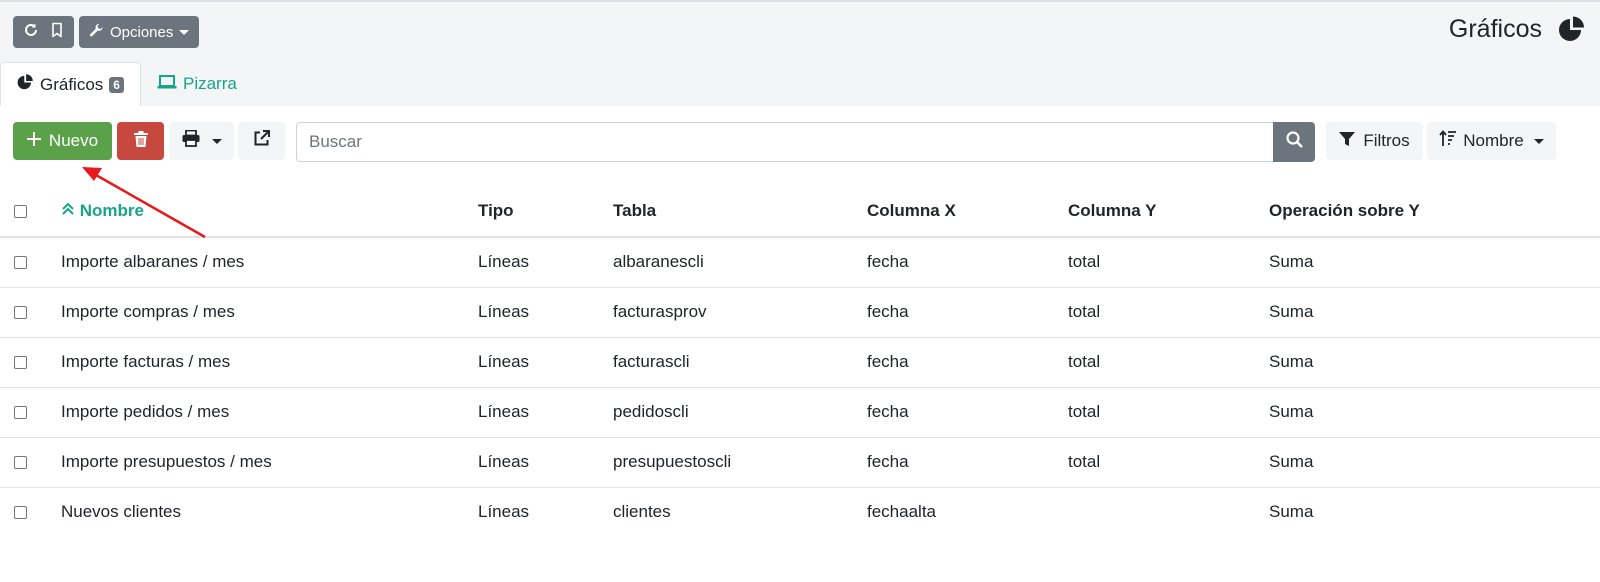  Describe the element at coordinates (111, 210) in the screenshot. I see `column-label: Nombre` at that location.